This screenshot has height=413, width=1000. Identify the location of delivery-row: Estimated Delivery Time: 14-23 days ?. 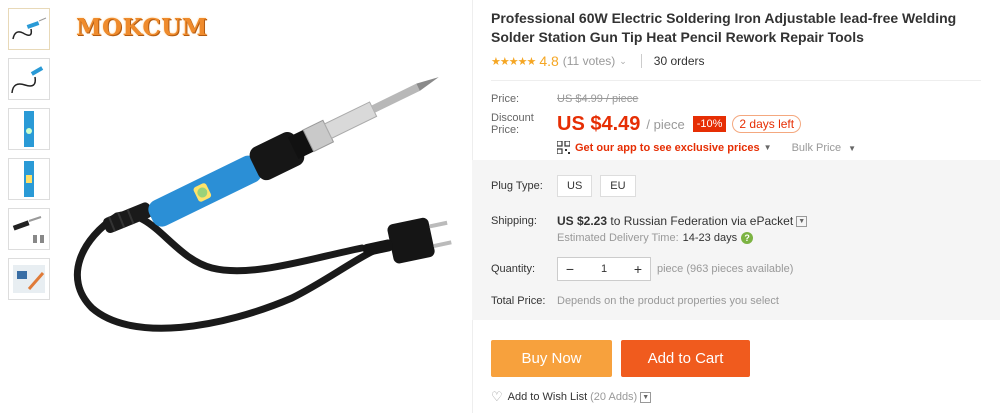
(774, 238).